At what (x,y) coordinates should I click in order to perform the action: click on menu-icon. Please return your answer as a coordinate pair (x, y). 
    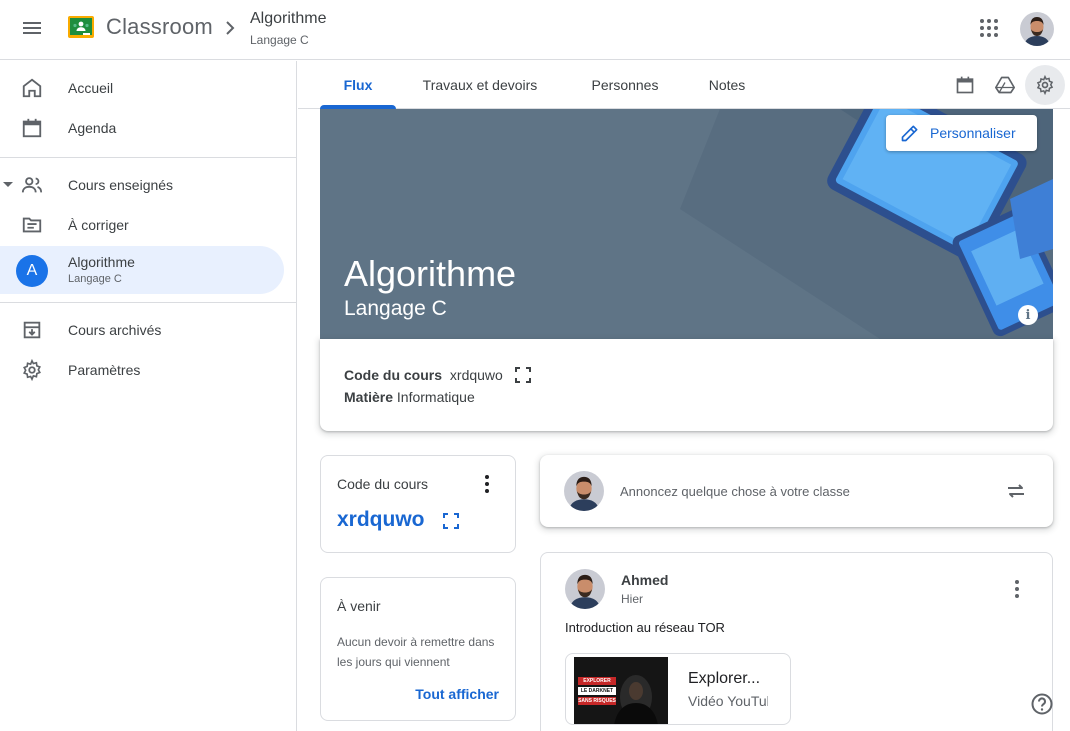
    Looking at the image, I should click on (32, 28).